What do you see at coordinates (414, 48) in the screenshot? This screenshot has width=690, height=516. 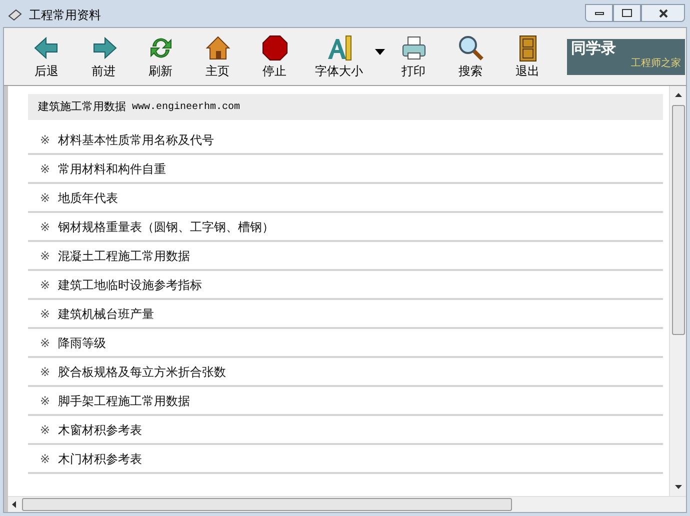 I see `printer-icon` at bounding box center [414, 48].